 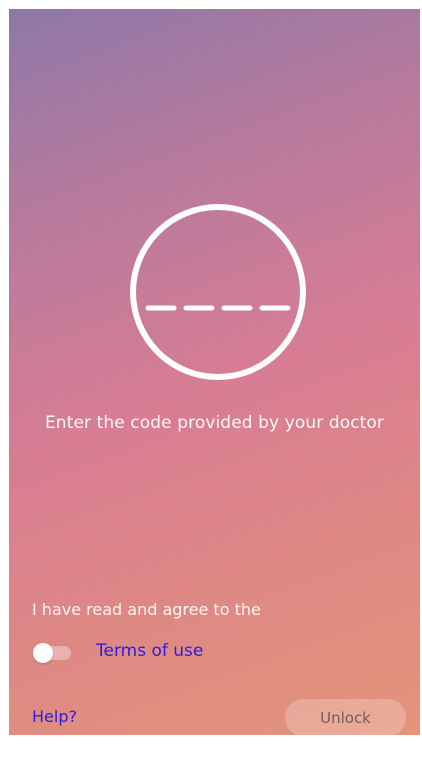 What do you see at coordinates (54, 716) in the screenshot?
I see `help-link: Help?` at bounding box center [54, 716].